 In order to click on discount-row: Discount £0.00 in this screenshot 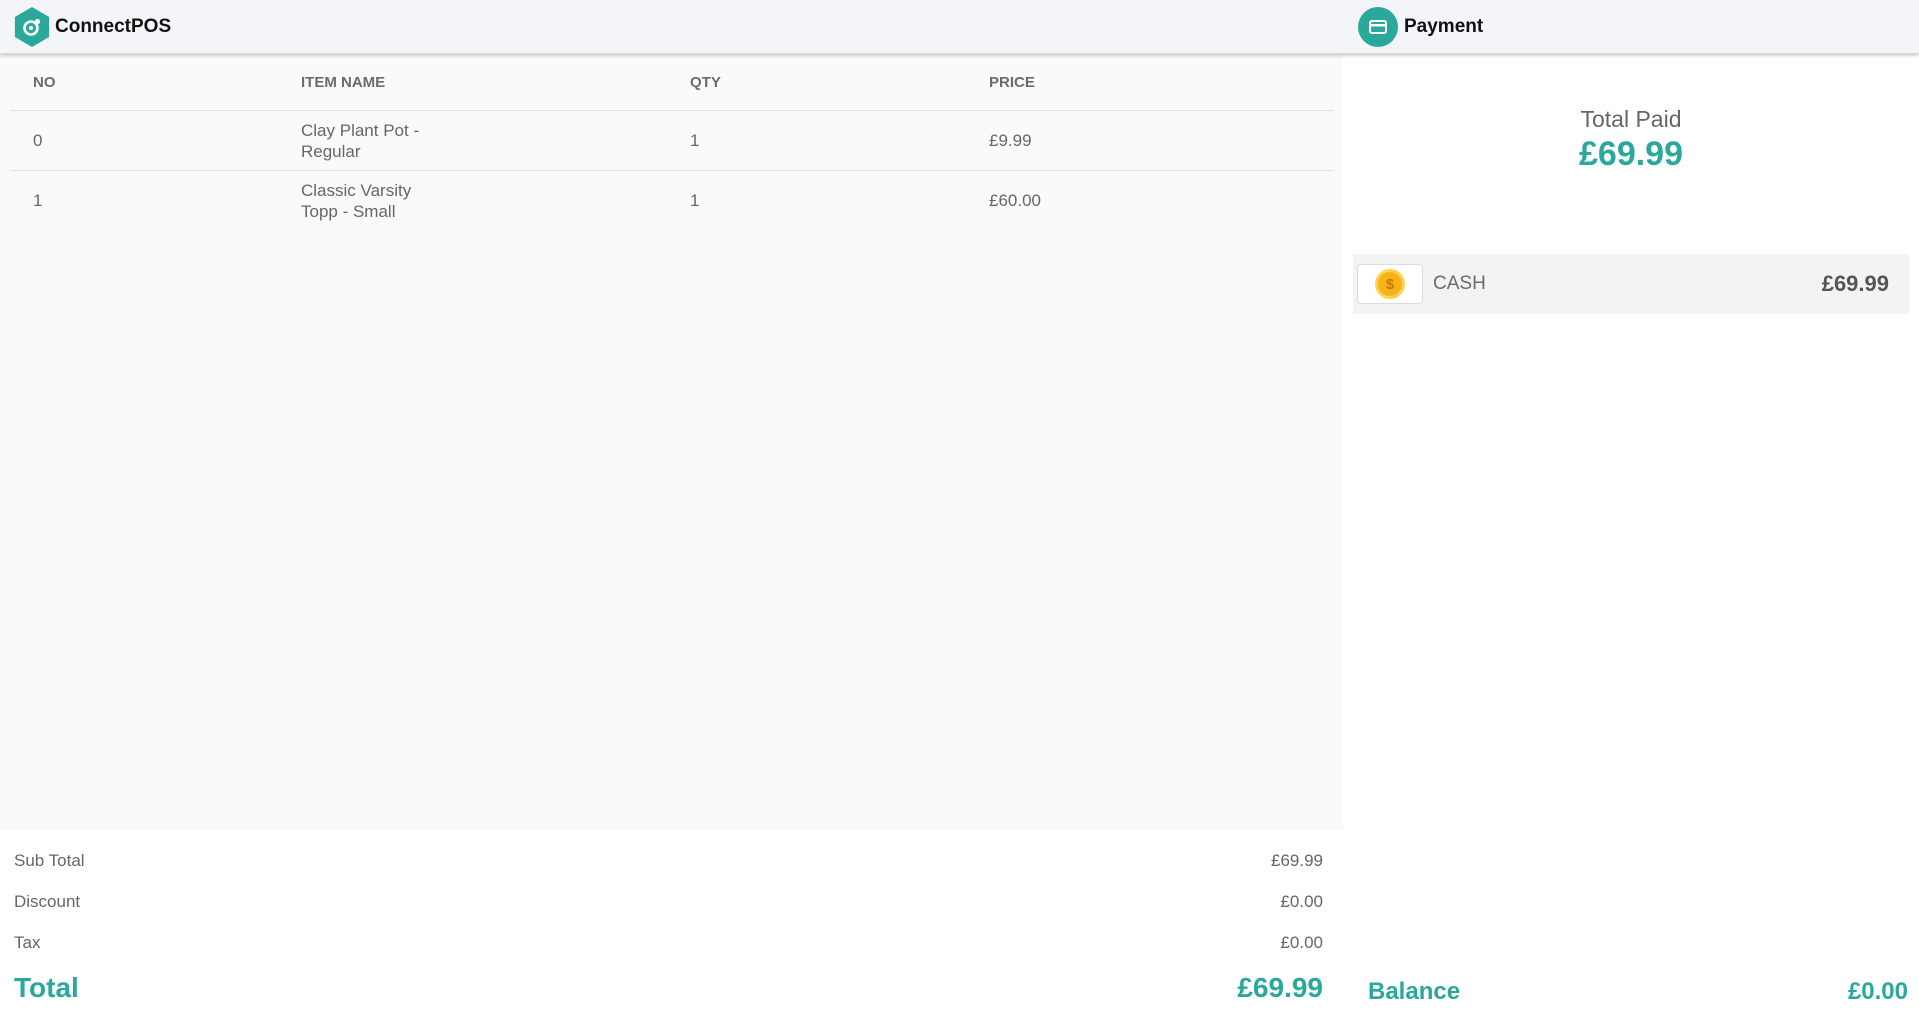, I will do `click(668, 902)`.